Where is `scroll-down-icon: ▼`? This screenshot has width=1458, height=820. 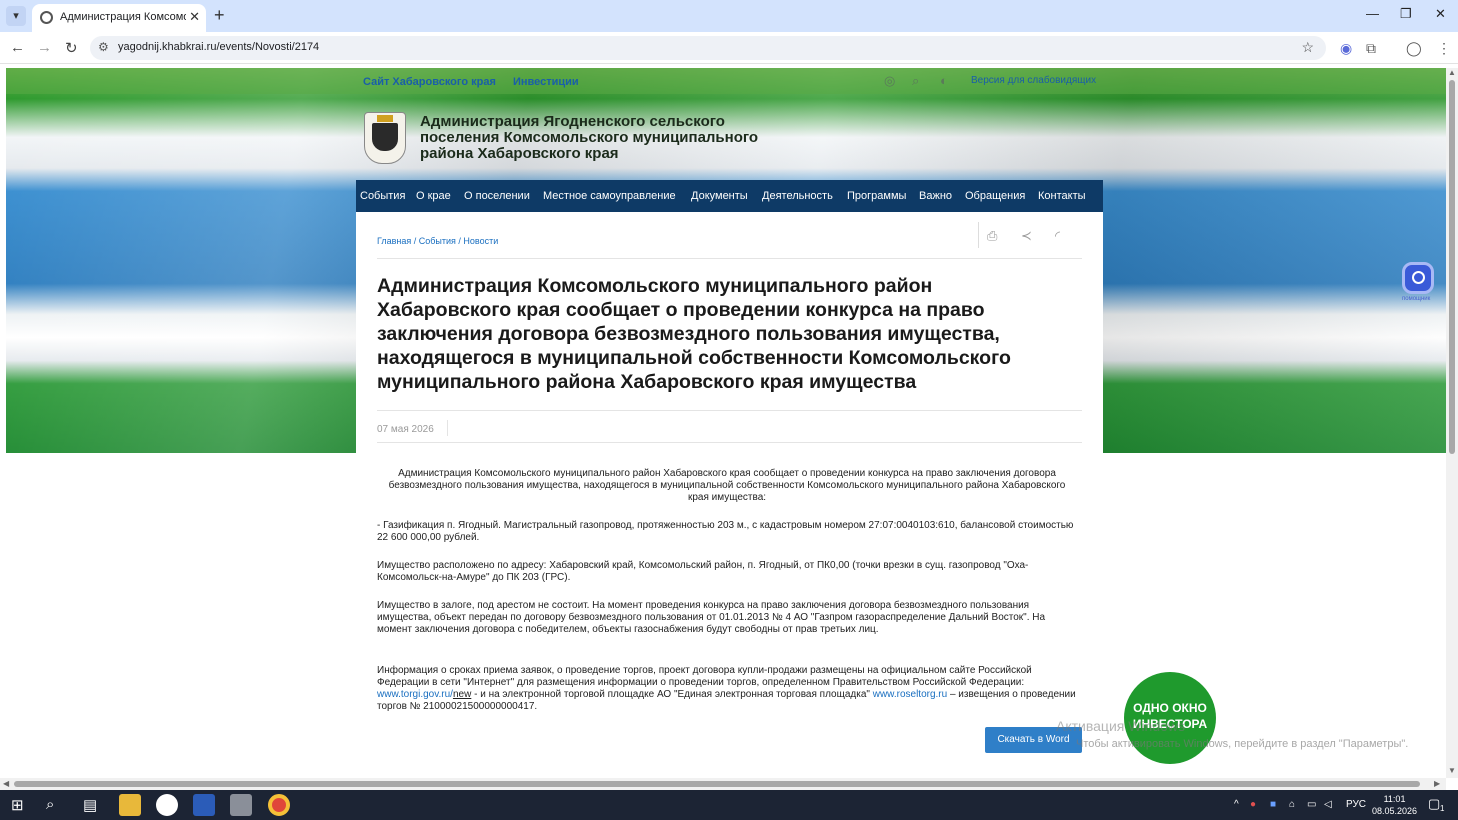 scroll-down-icon: ▼ is located at coordinates (1452, 770).